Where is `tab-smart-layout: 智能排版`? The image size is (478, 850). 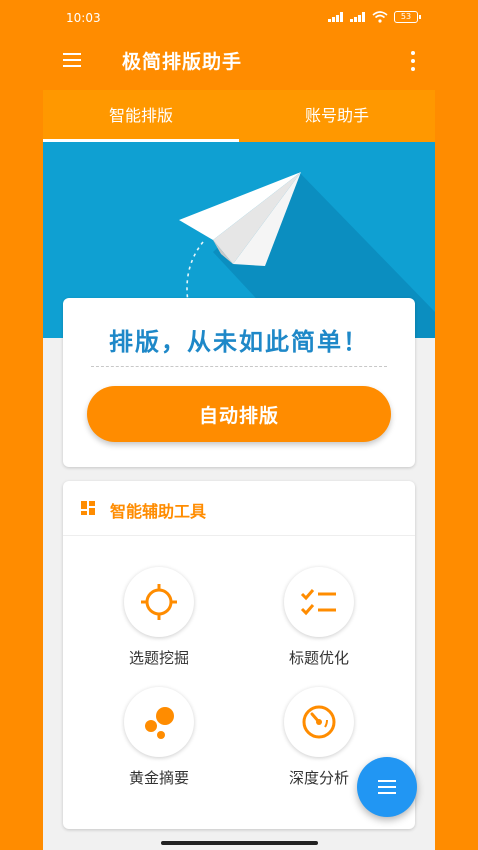 tab-smart-layout: 智能排版 is located at coordinates (141, 116).